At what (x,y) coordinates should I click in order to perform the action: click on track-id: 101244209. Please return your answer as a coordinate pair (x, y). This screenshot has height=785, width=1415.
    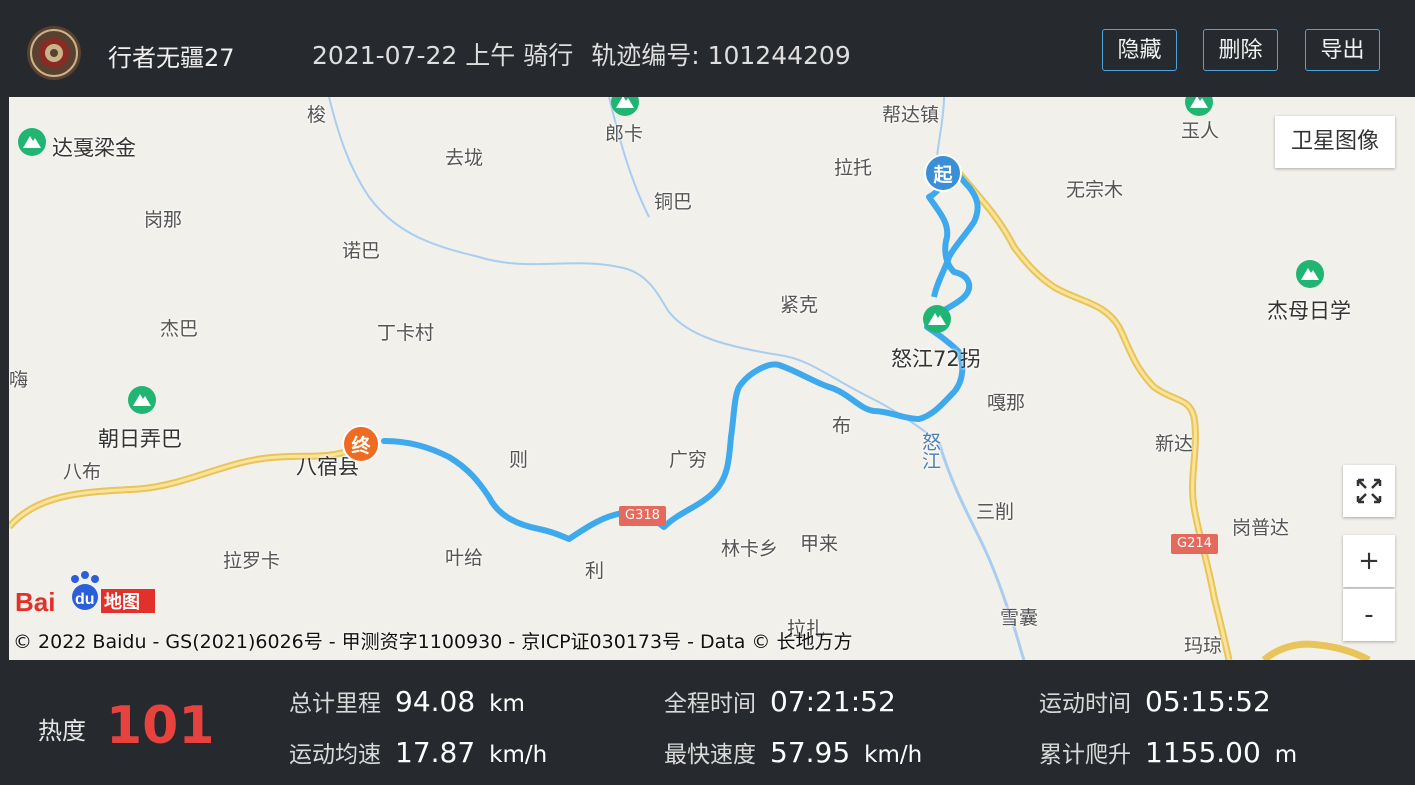
    Looking at the image, I should click on (779, 55).